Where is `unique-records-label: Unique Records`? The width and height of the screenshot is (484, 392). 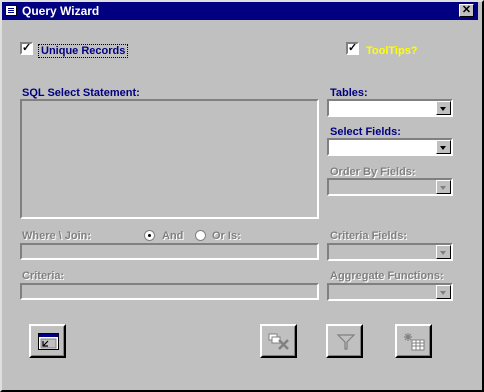 unique-records-label: Unique Records is located at coordinates (83, 51).